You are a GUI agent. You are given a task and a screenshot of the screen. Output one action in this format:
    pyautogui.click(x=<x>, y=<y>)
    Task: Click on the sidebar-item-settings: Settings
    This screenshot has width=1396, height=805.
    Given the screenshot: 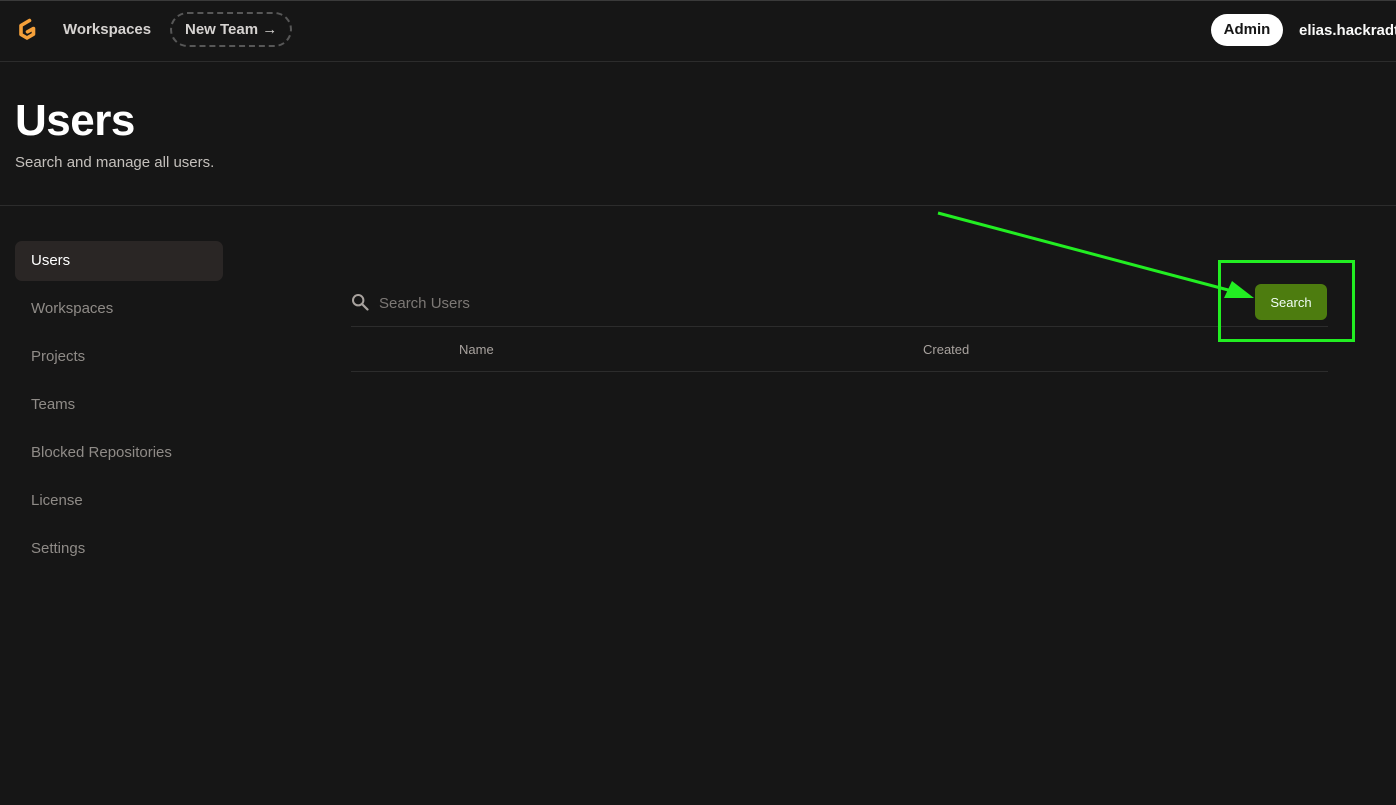 What is the action you would take?
    pyautogui.click(x=119, y=549)
    